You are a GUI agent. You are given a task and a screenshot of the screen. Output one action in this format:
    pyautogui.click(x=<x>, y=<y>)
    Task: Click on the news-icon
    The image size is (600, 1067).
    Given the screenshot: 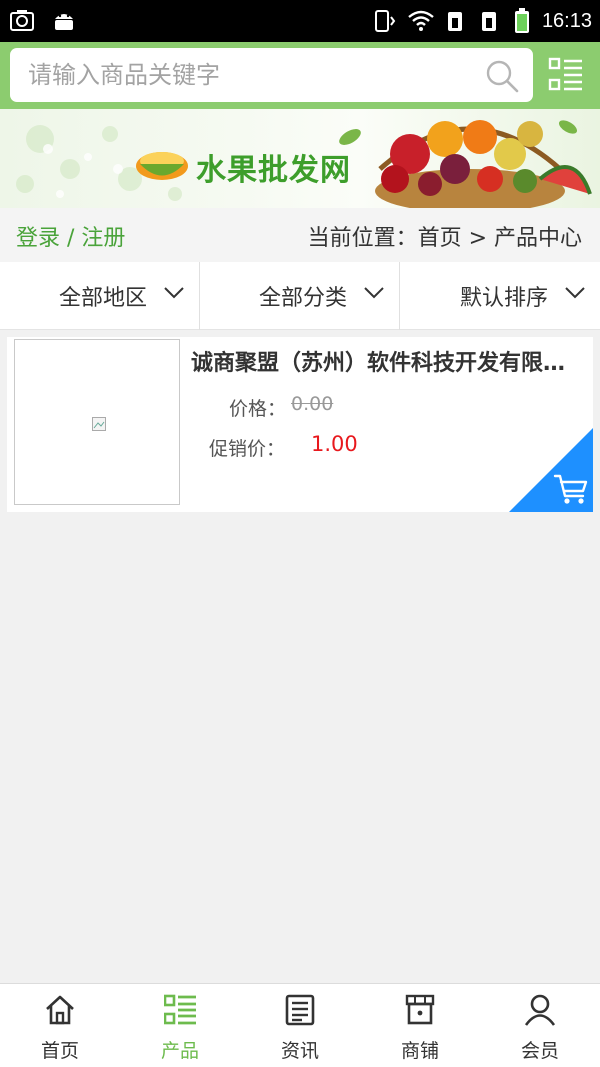 What is the action you would take?
    pyautogui.click(x=300, y=1010)
    